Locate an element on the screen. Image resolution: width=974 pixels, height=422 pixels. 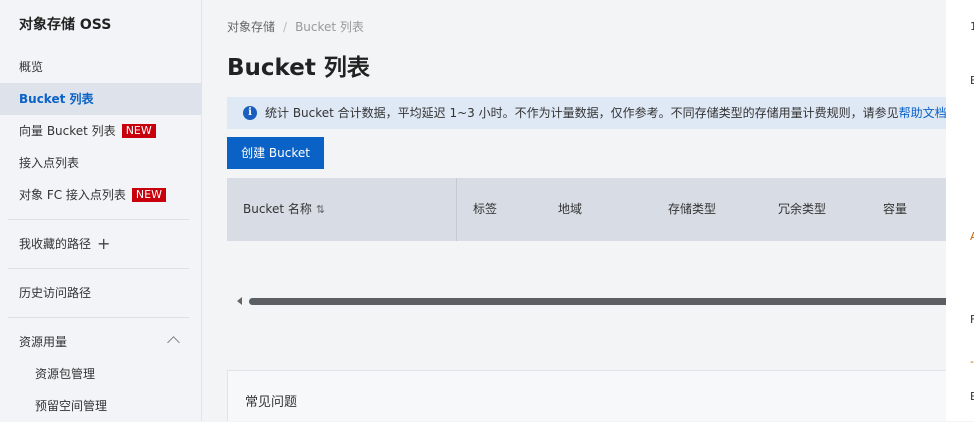
horizontal-scrollbar is located at coordinates (597, 301).